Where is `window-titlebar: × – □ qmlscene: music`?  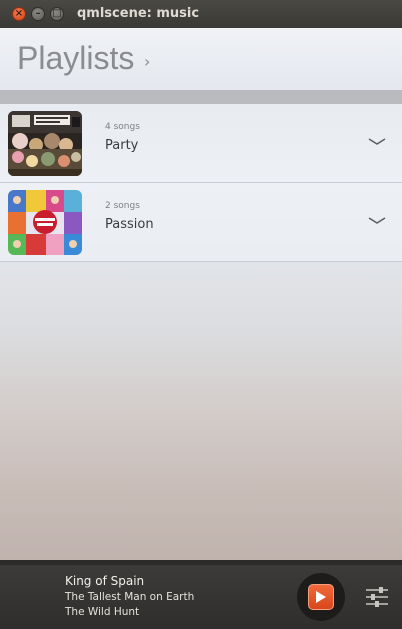
window-titlebar: × – □ qmlscene: music is located at coordinates (201, 14).